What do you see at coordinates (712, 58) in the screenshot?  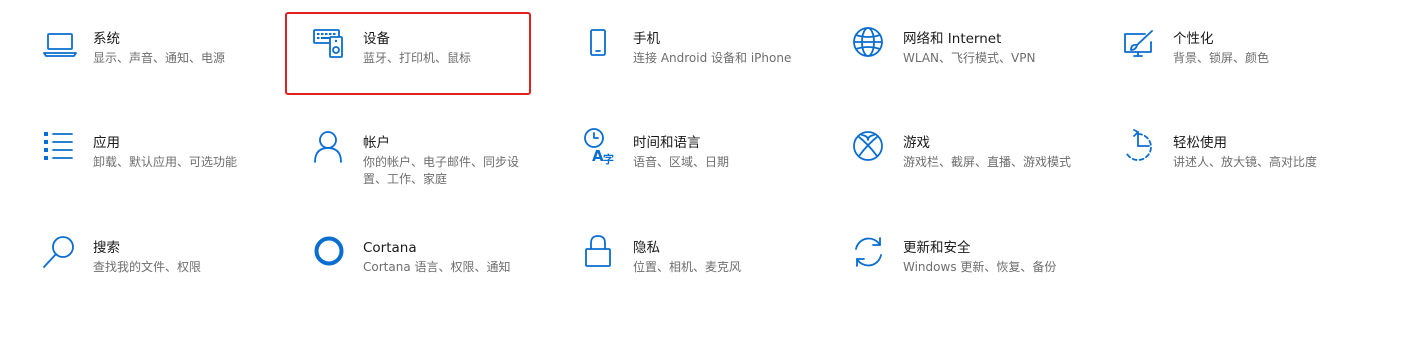 I see `tile-description: 连接 Android 设备和 iPhone` at bounding box center [712, 58].